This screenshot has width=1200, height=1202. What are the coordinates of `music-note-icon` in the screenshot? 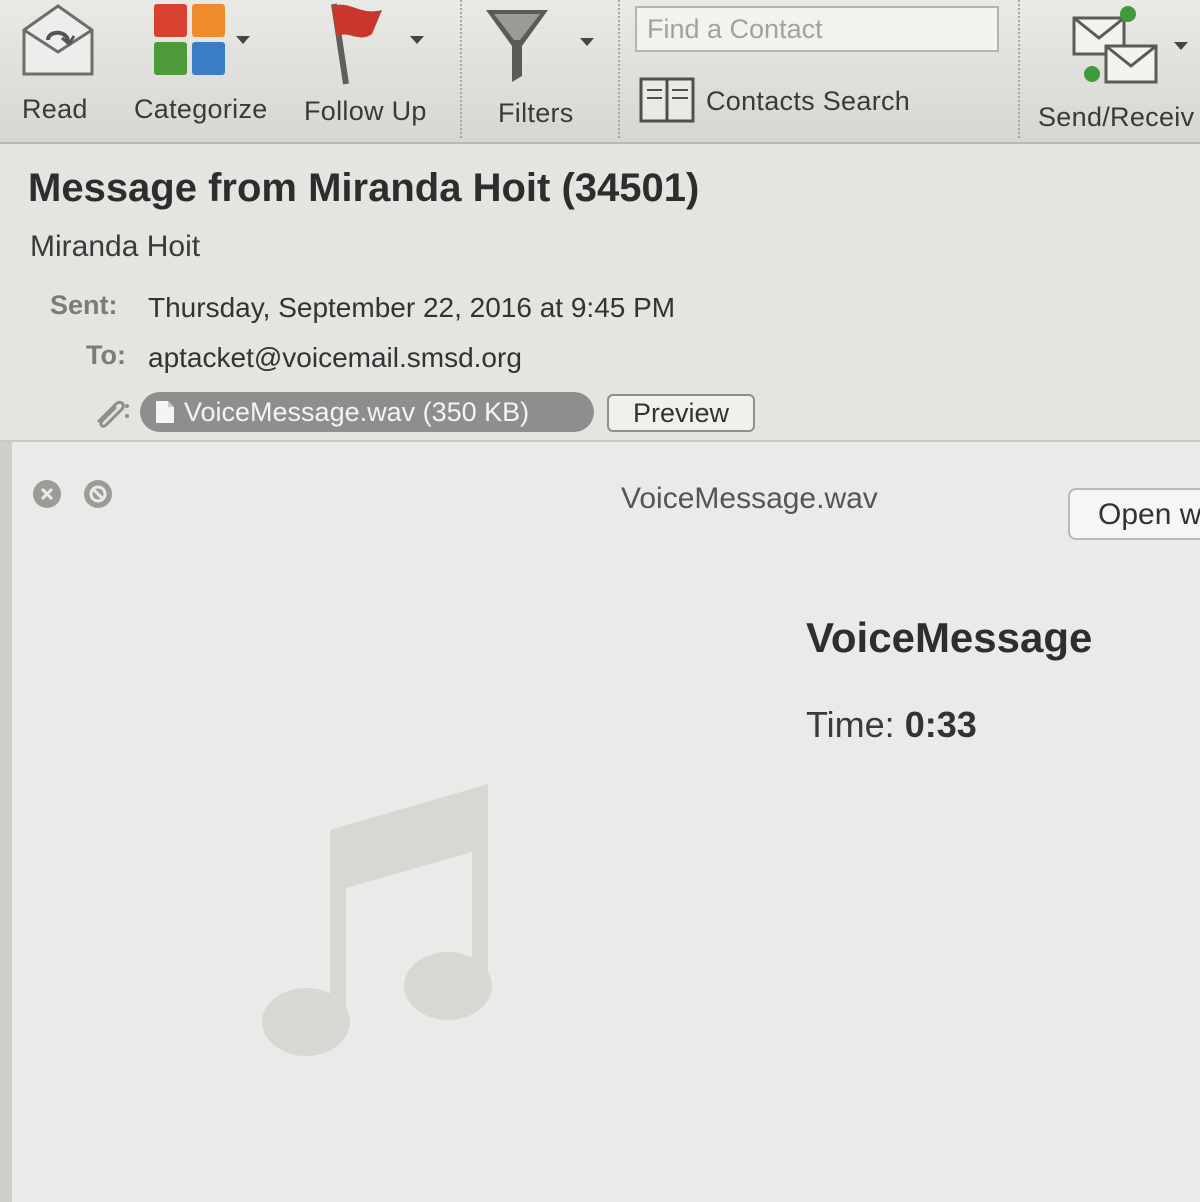 It's located at (377, 920).